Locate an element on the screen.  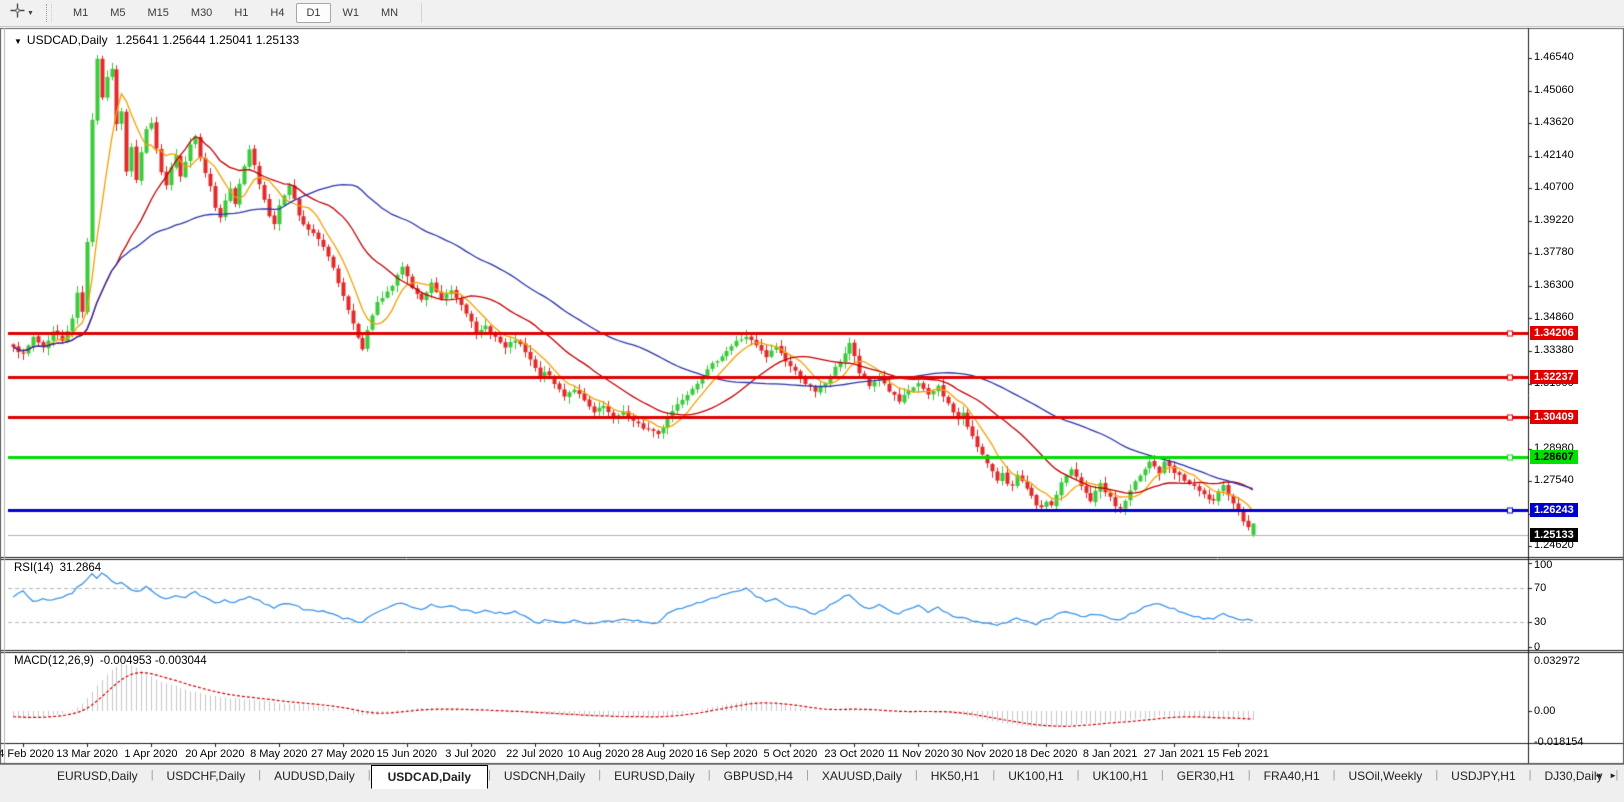
rsi-axis-label: 100 is located at coordinates (1543, 565).